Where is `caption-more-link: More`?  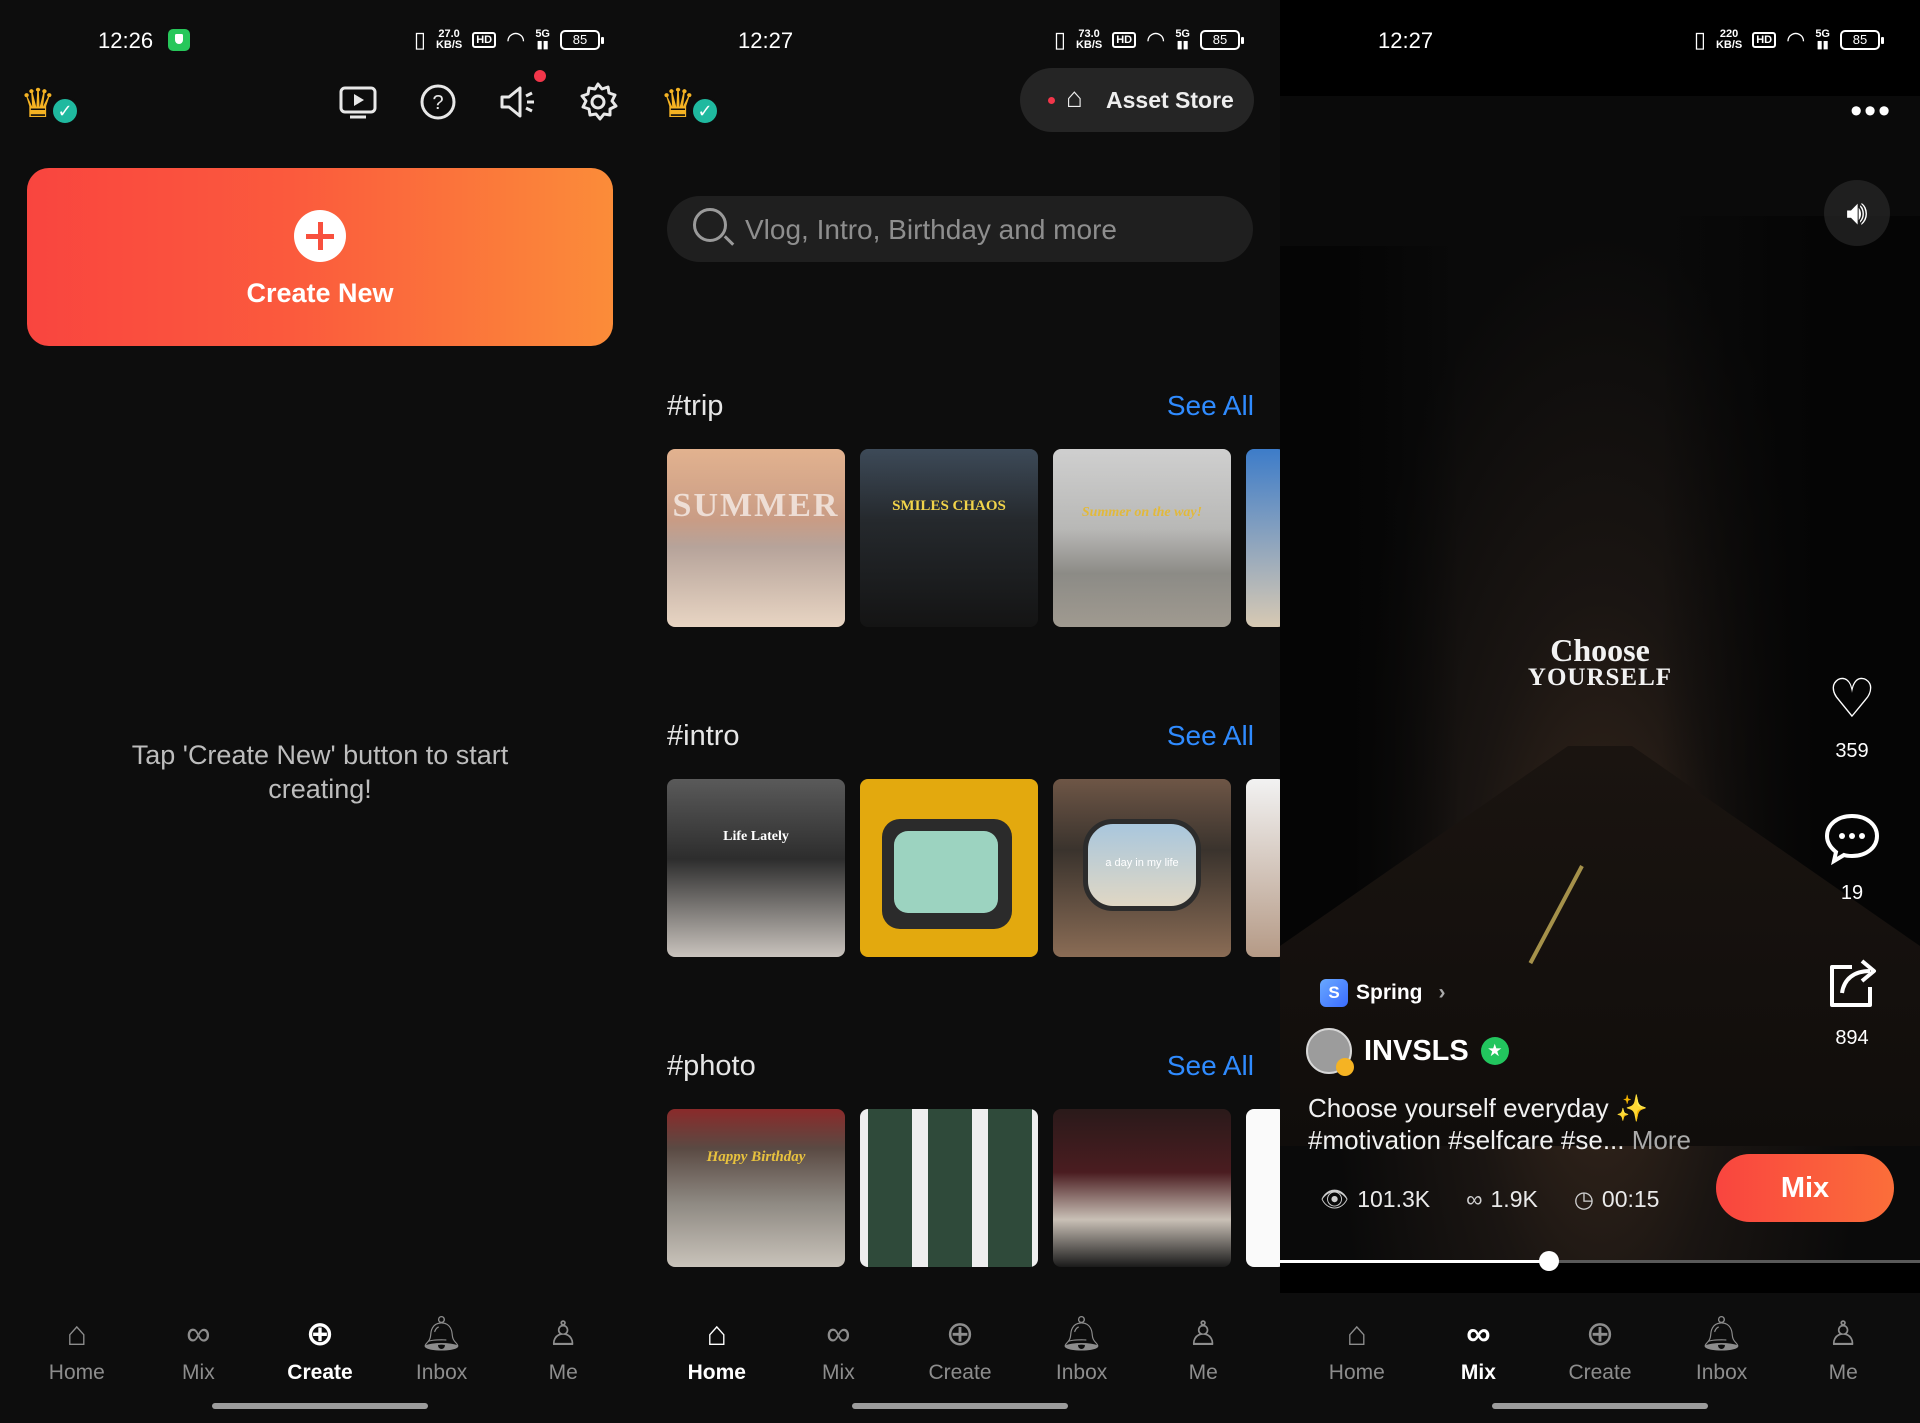
caption-more-link: More is located at coordinates (1661, 1140).